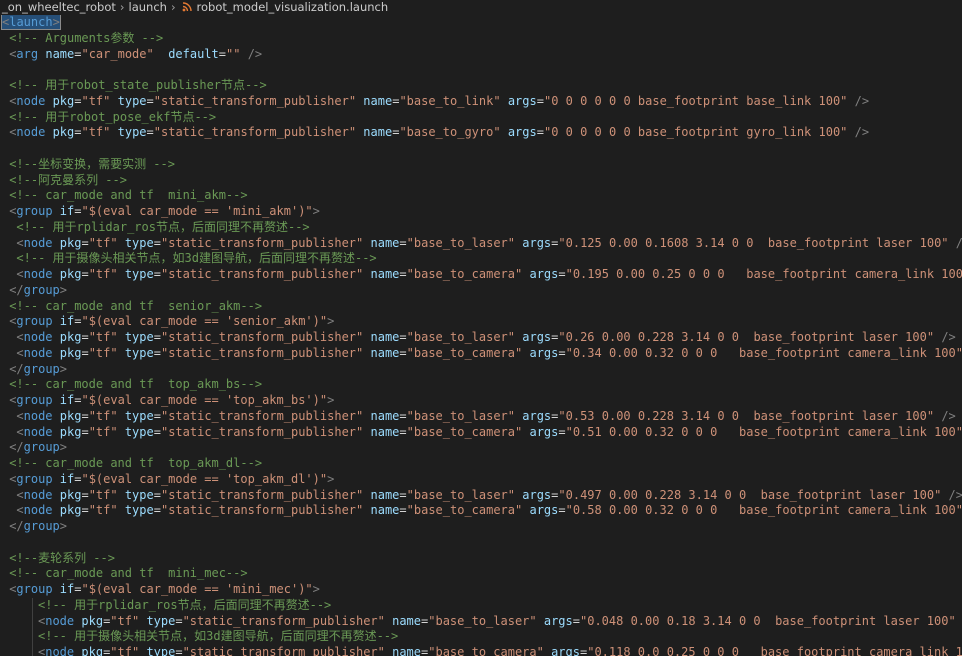  What do you see at coordinates (481, 118) in the screenshot?
I see `code-line: <!-- 用于robot_pose_ekf节点-->` at bounding box center [481, 118].